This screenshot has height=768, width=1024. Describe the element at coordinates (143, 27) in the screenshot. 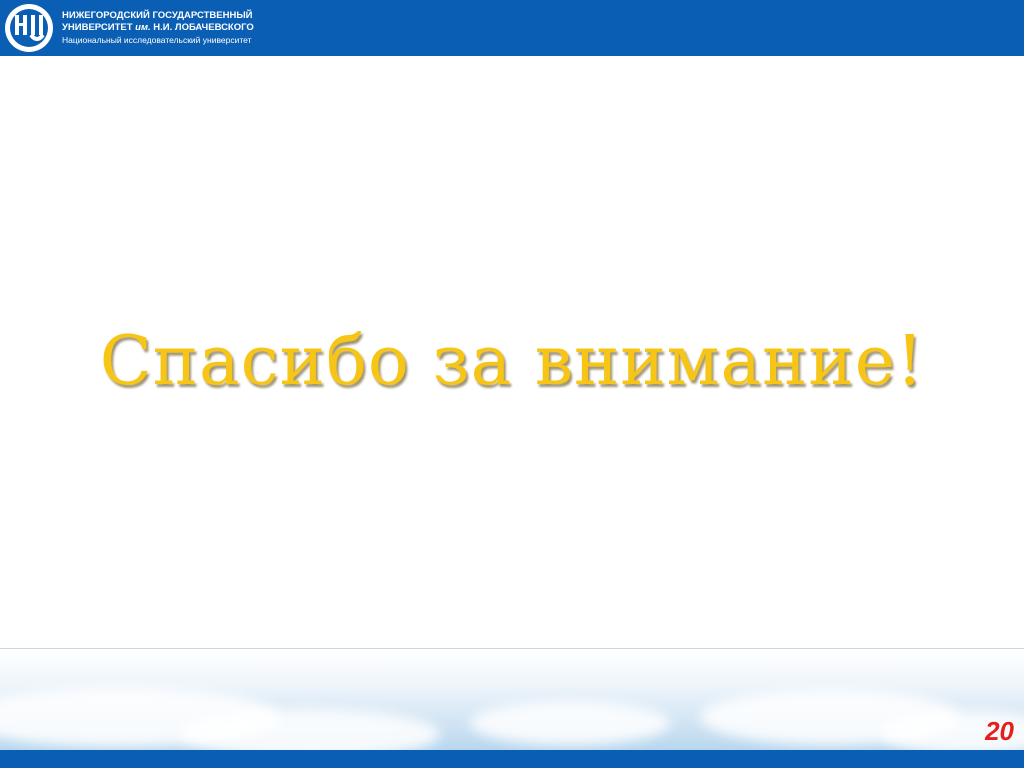

I see `university-name-line2-im: им.` at that location.